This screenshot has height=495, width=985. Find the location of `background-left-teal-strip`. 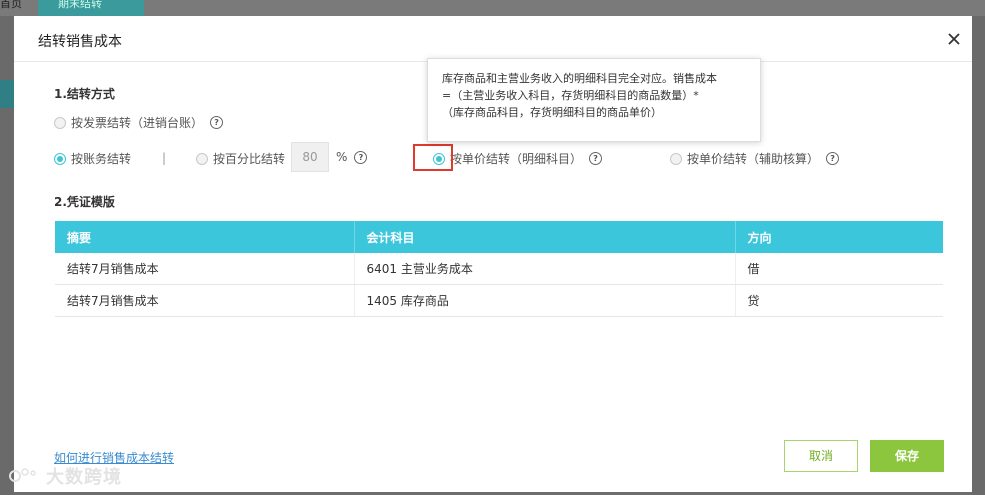

background-left-teal-strip is located at coordinates (7, 94).